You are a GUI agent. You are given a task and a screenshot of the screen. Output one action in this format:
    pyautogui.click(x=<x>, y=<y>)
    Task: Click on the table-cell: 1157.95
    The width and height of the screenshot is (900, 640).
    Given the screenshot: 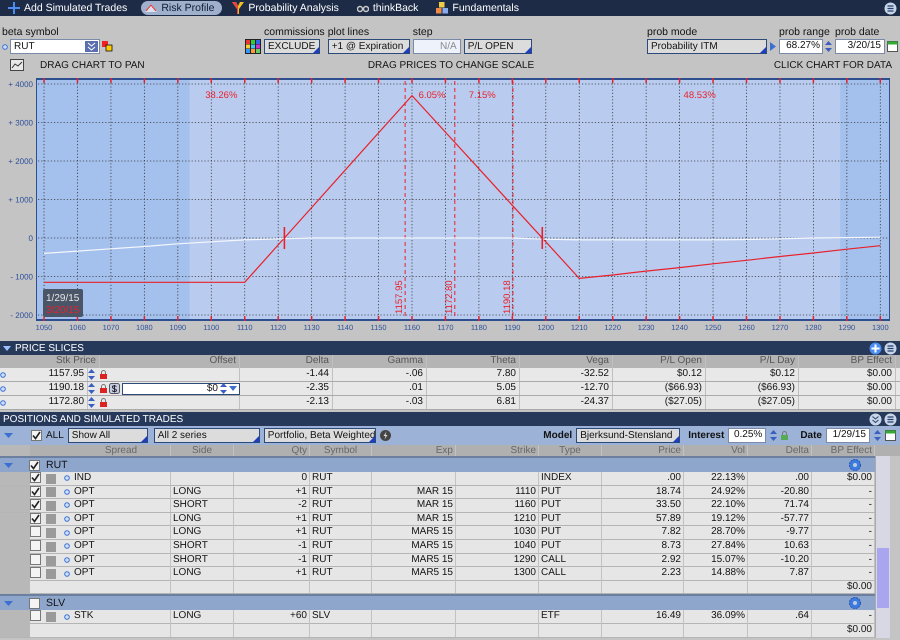 What is the action you would take?
    pyautogui.click(x=49, y=374)
    